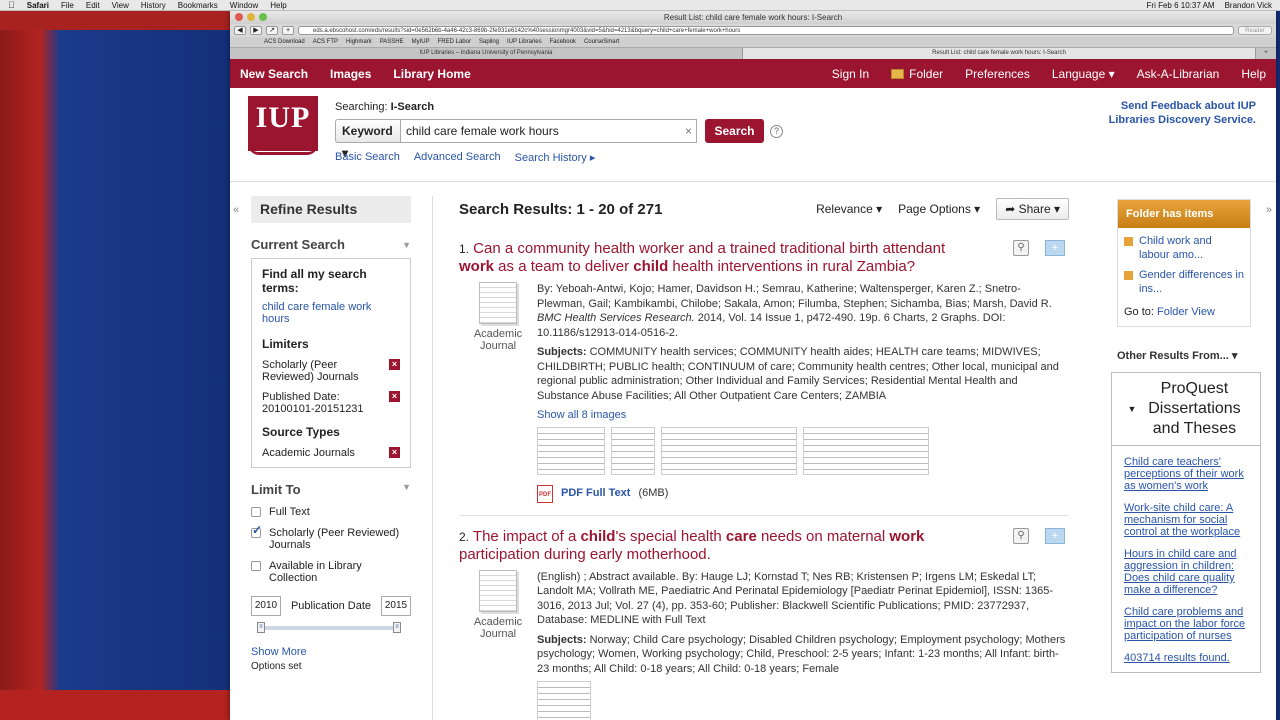 This screenshot has width=1280, height=720. I want to click on nav-images: Images, so click(350, 74).